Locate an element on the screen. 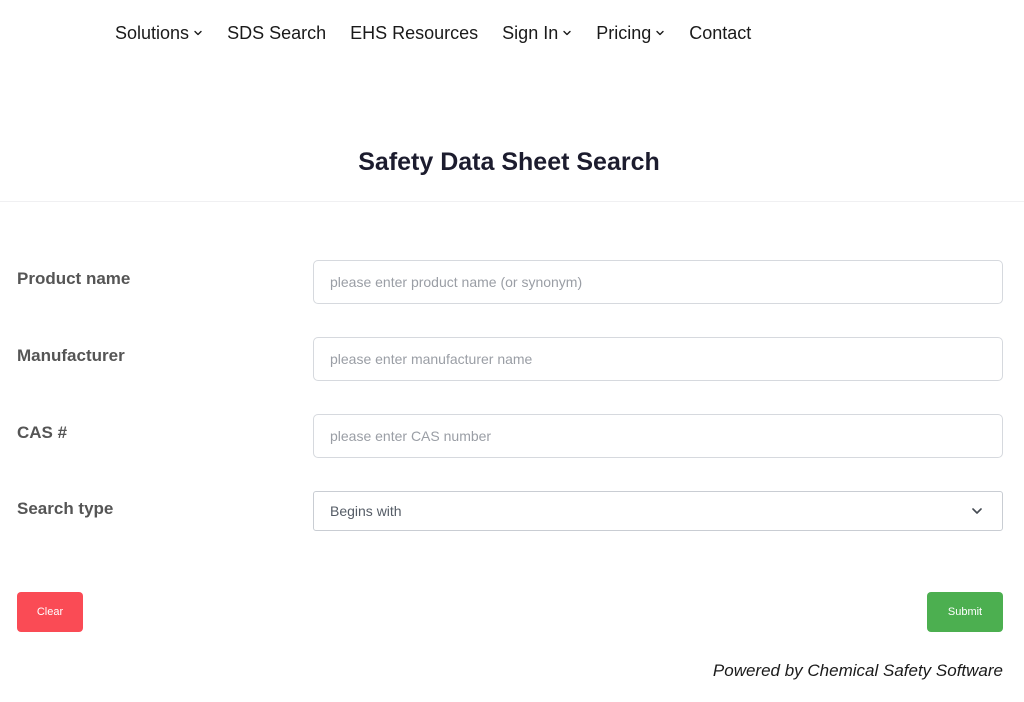  nav-item-label: Sign In is located at coordinates (530, 32).